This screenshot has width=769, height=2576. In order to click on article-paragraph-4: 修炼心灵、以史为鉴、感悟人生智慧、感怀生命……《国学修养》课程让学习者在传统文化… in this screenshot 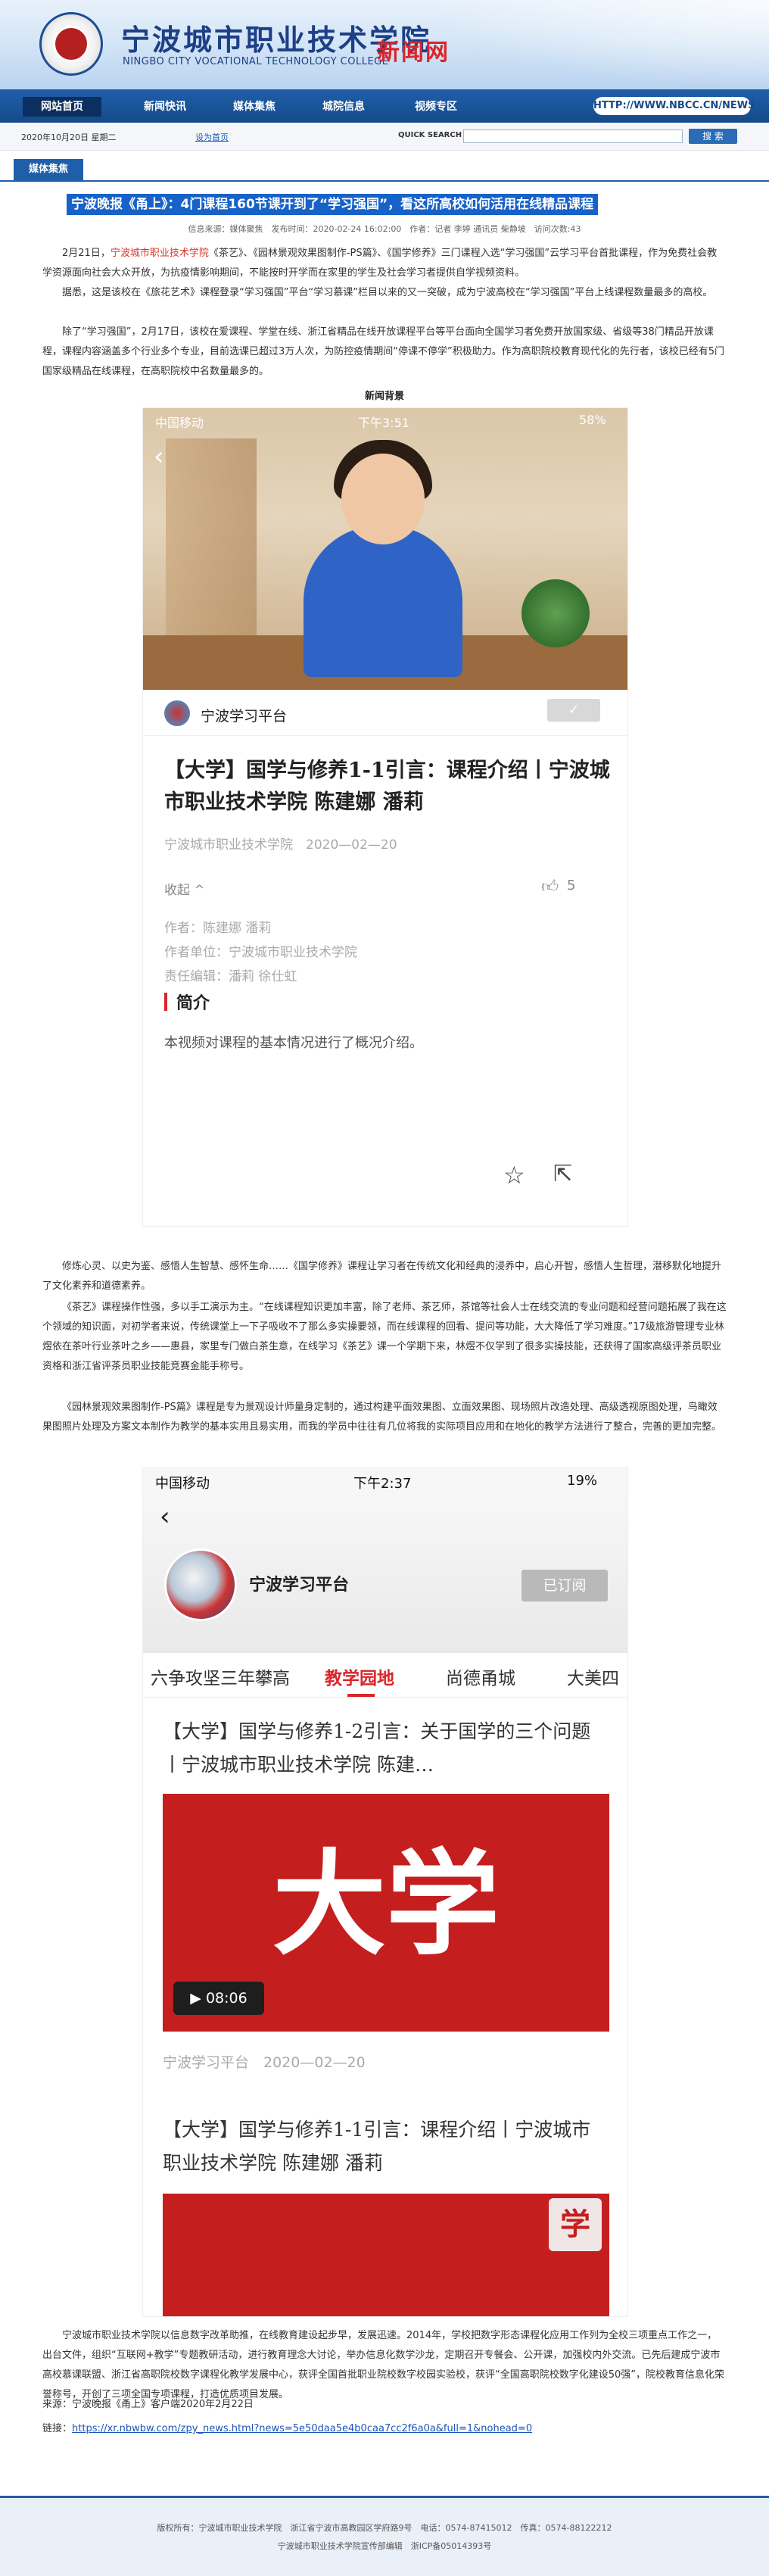, I will do `click(382, 1276)`.